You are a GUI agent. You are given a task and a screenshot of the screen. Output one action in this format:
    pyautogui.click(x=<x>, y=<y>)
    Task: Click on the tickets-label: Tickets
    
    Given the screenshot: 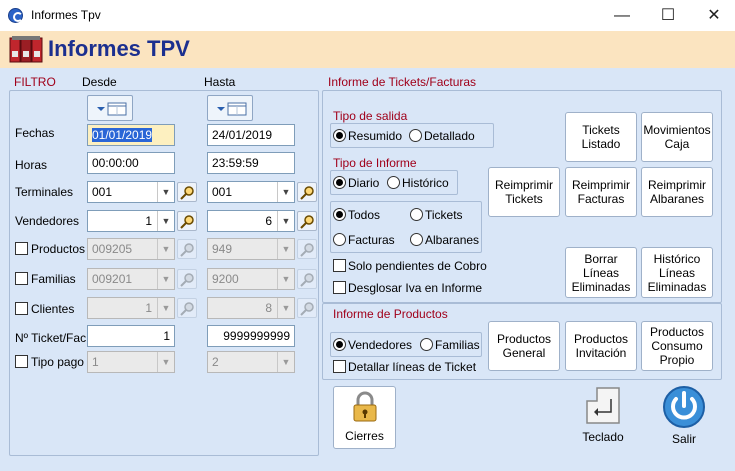 What is the action you would take?
    pyautogui.click(x=444, y=215)
    